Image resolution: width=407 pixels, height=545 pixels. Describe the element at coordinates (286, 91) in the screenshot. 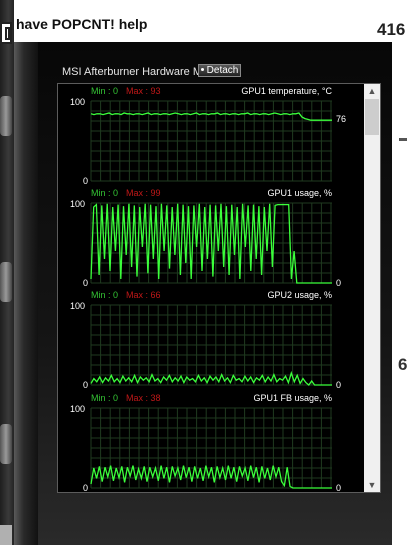

I see `graph-1-title: GPU1 temperature, °C` at that location.